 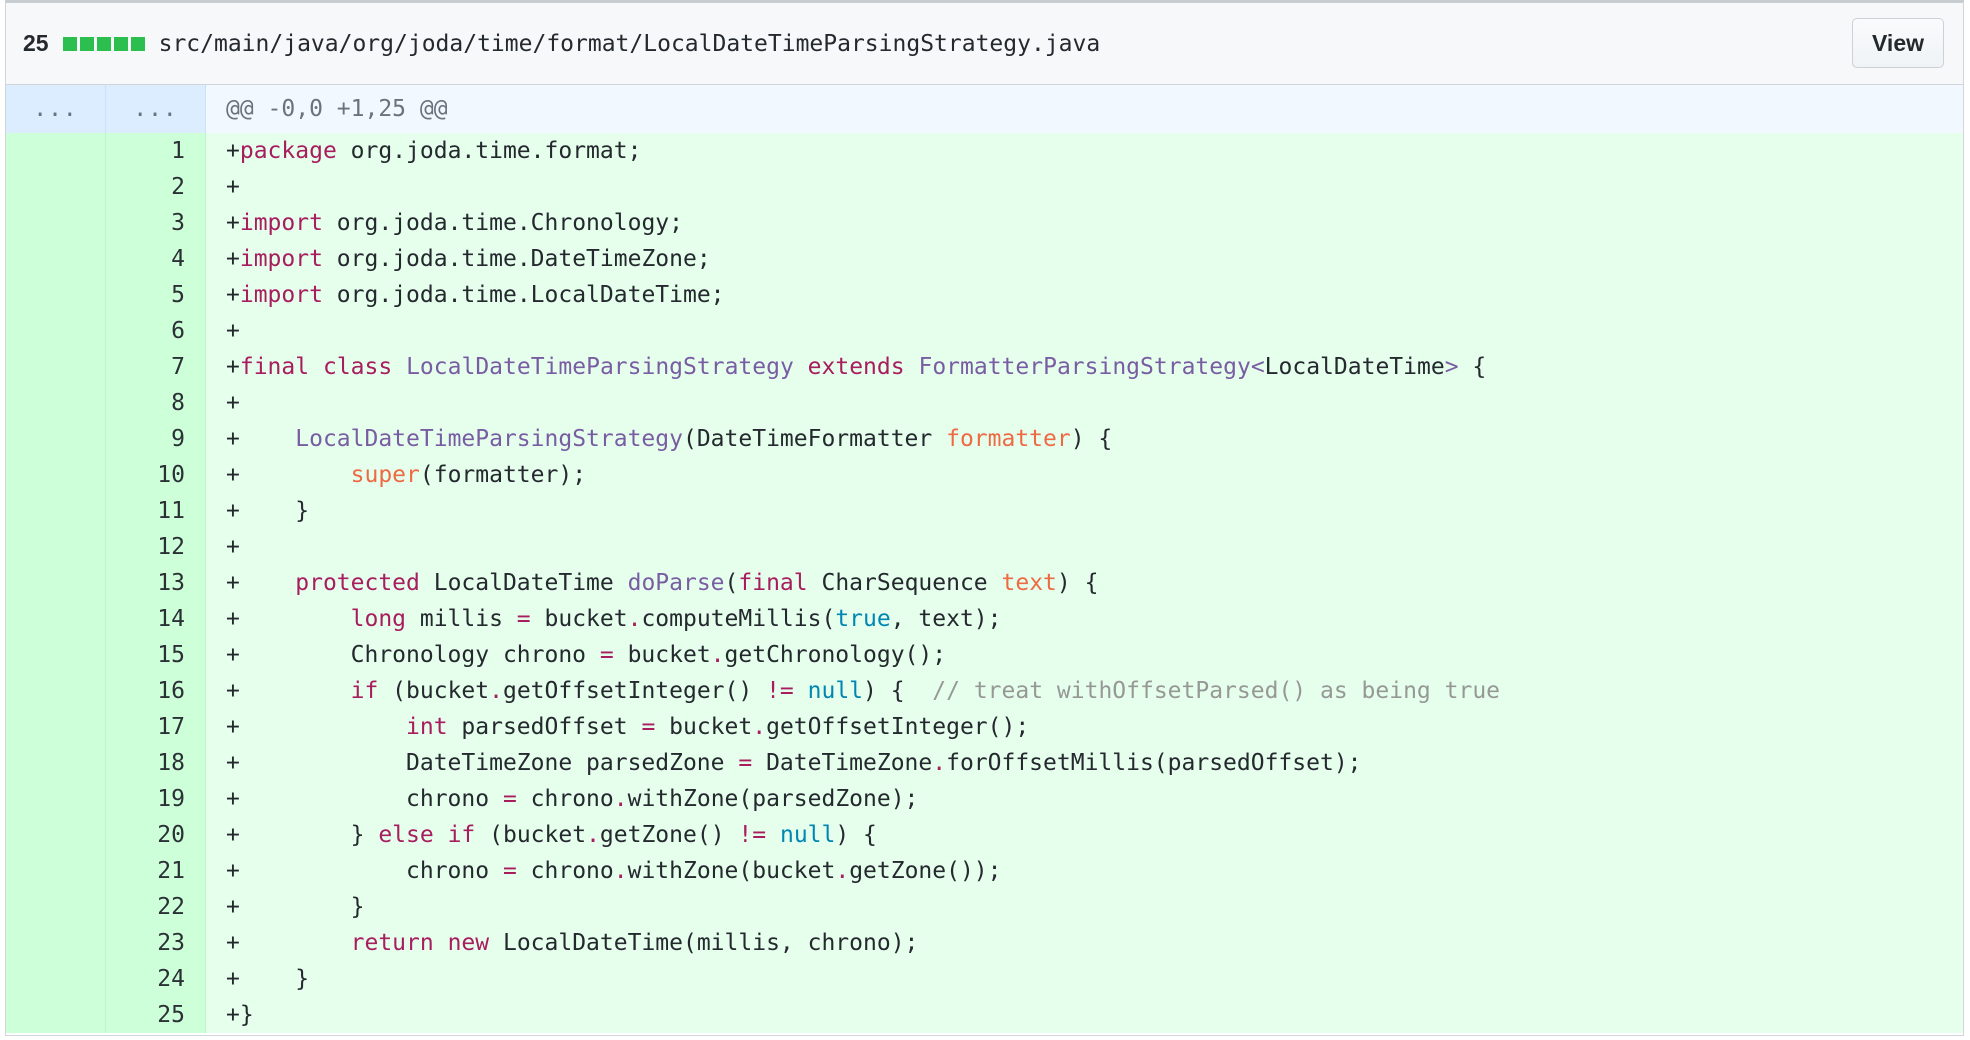 I want to click on code-token: getZone(), so click(x=669, y=835).